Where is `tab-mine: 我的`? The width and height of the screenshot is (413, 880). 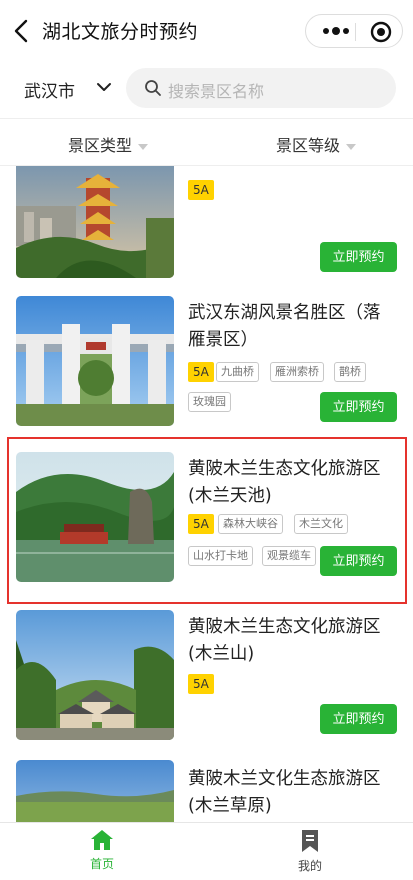 tab-mine: 我的 is located at coordinates (310, 851).